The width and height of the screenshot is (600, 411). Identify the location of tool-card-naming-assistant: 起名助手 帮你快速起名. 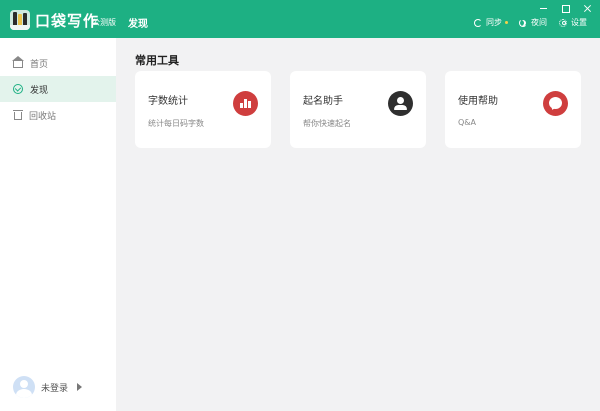
(358, 109).